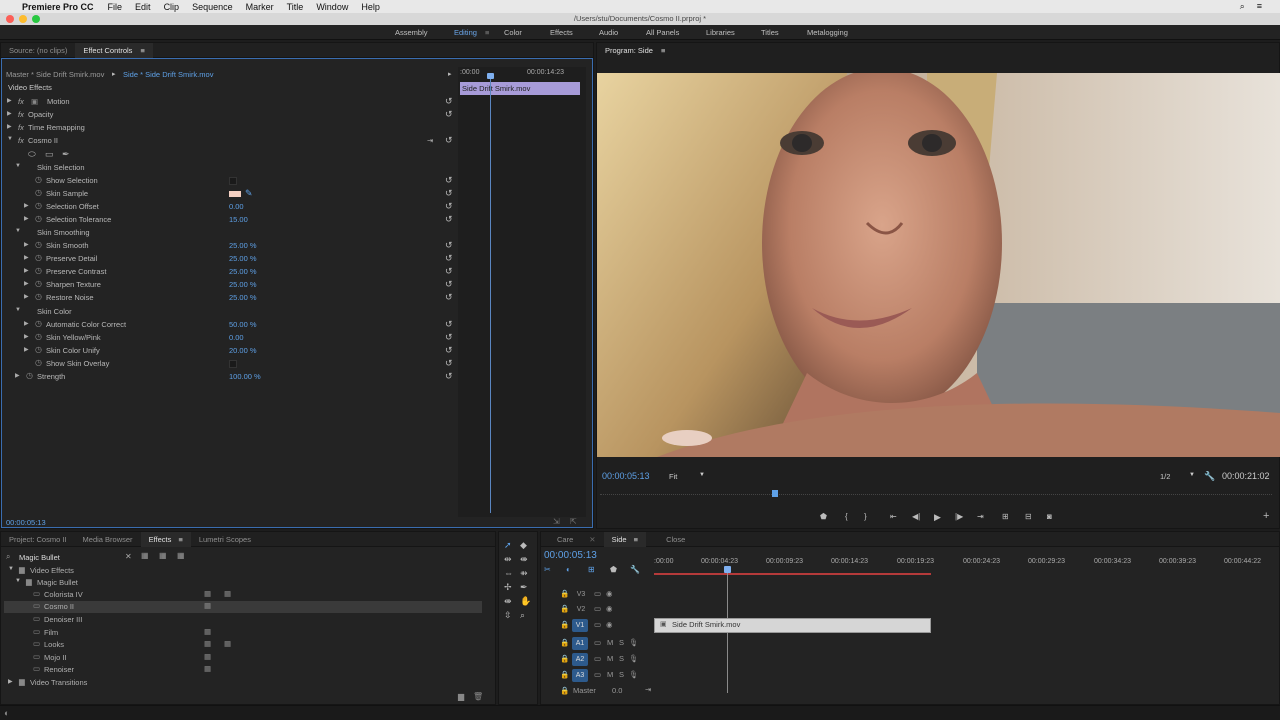  What do you see at coordinates (243, 607) in the screenshot?
I see `tree-cosmo: ▭ Cosmo II ▦` at bounding box center [243, 607].